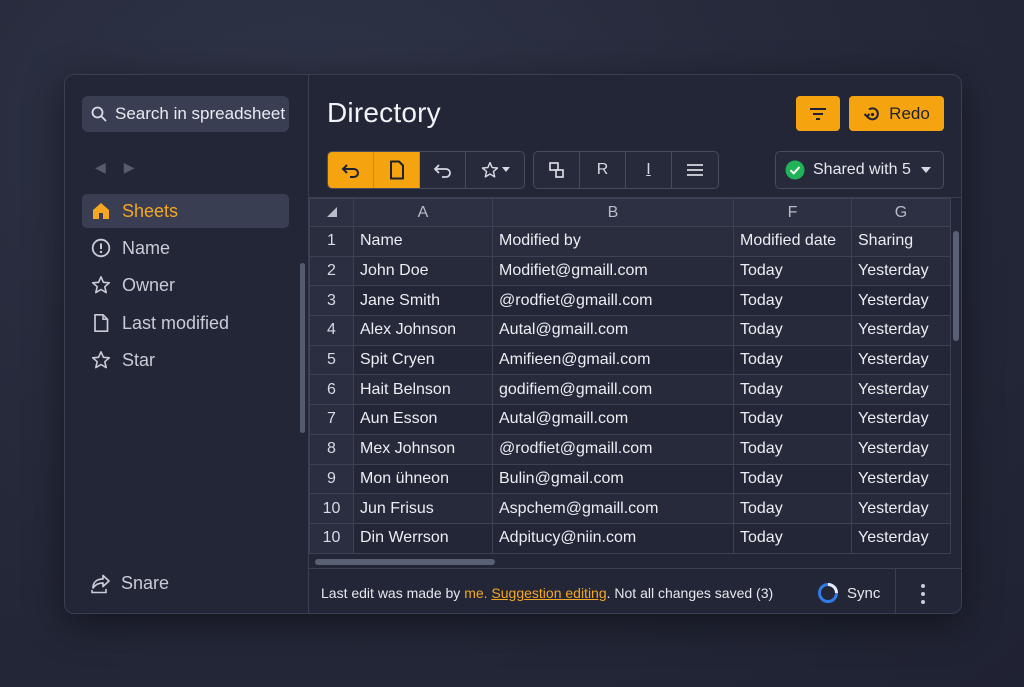 This screenshot has height=687, width=1024. Describe the element at coordinates (792, 212) in the screenshot. I see `column-header: F` at that location.